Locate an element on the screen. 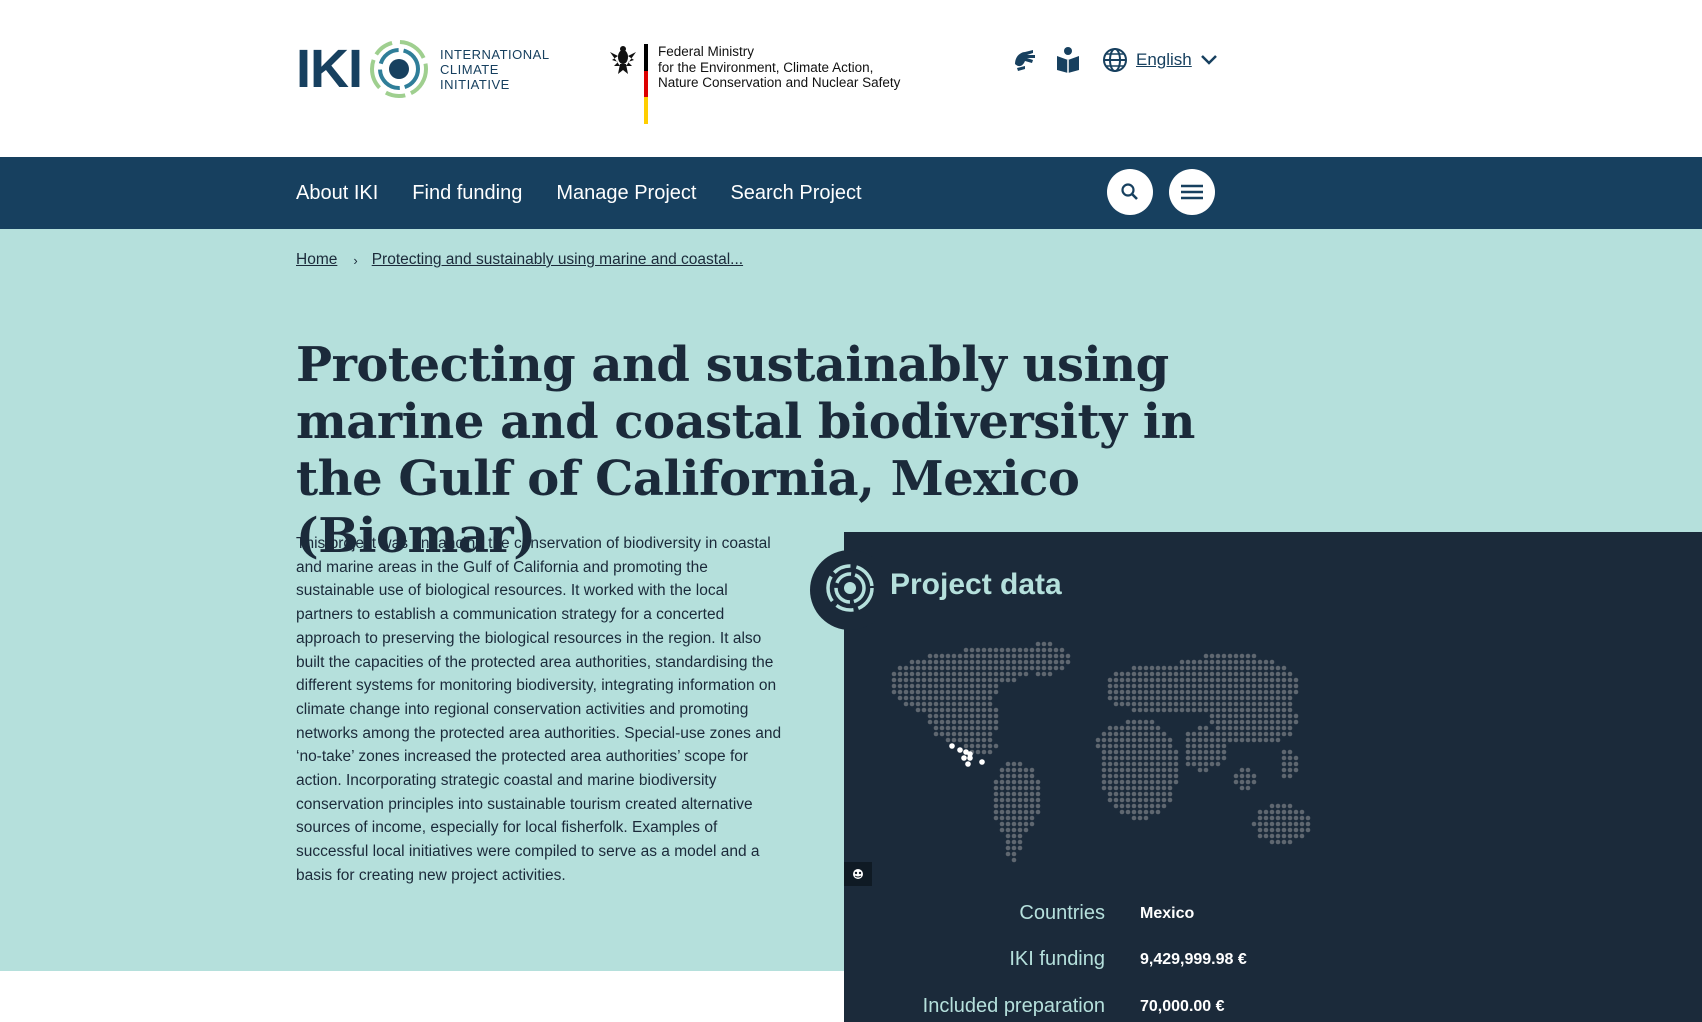  nav-item-find-funding: Find funding is located at coordinates (467, 193).